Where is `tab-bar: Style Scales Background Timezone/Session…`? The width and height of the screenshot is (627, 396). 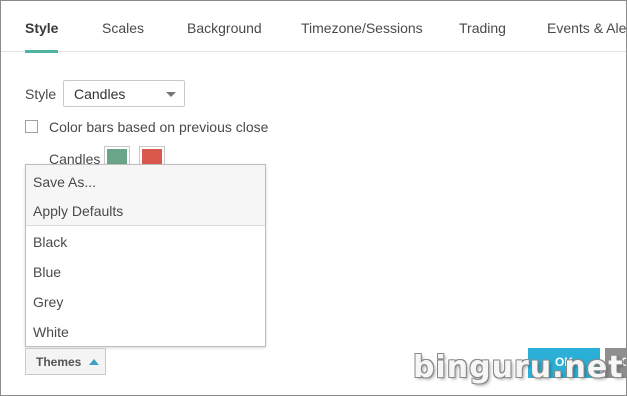
tab-bar: Style Scales Background Timezone/Session… is located at coordinates (314, 27).